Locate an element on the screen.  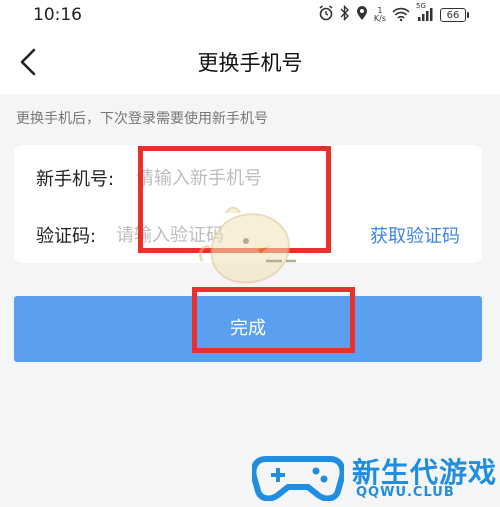
network-type: 5G is located at coordinates (421, 5).